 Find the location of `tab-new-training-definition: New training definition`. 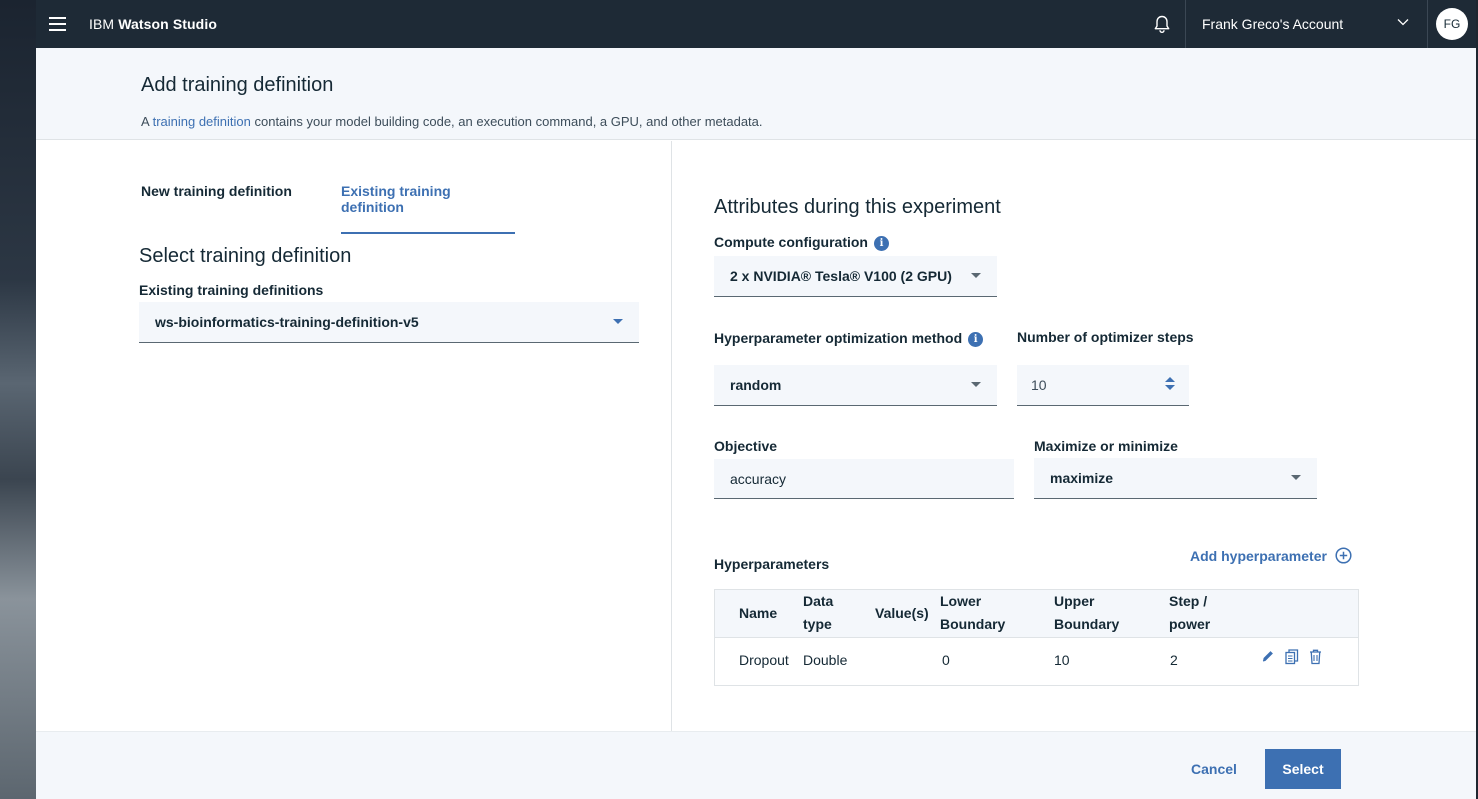

tab-new-training-definition: New training definition is located at coordinates (241, 208).